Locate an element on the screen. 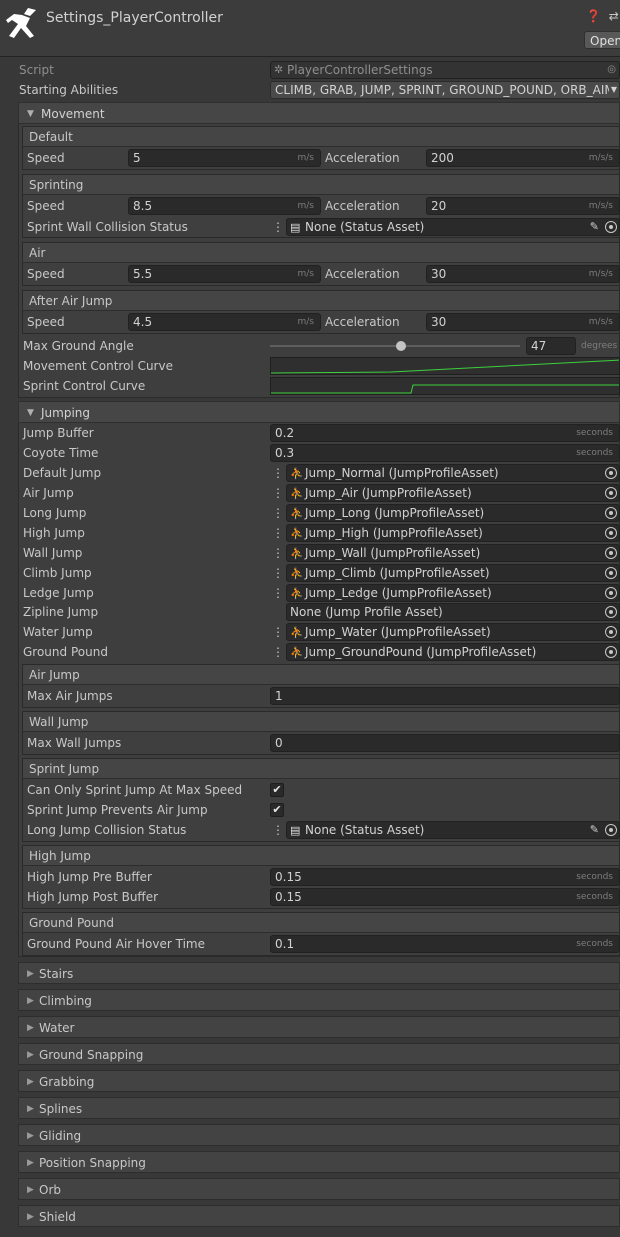 The height and width of the screenshot is (1237, 620). default-speed-field: 5 m/s is located at coordinates (224, 158).